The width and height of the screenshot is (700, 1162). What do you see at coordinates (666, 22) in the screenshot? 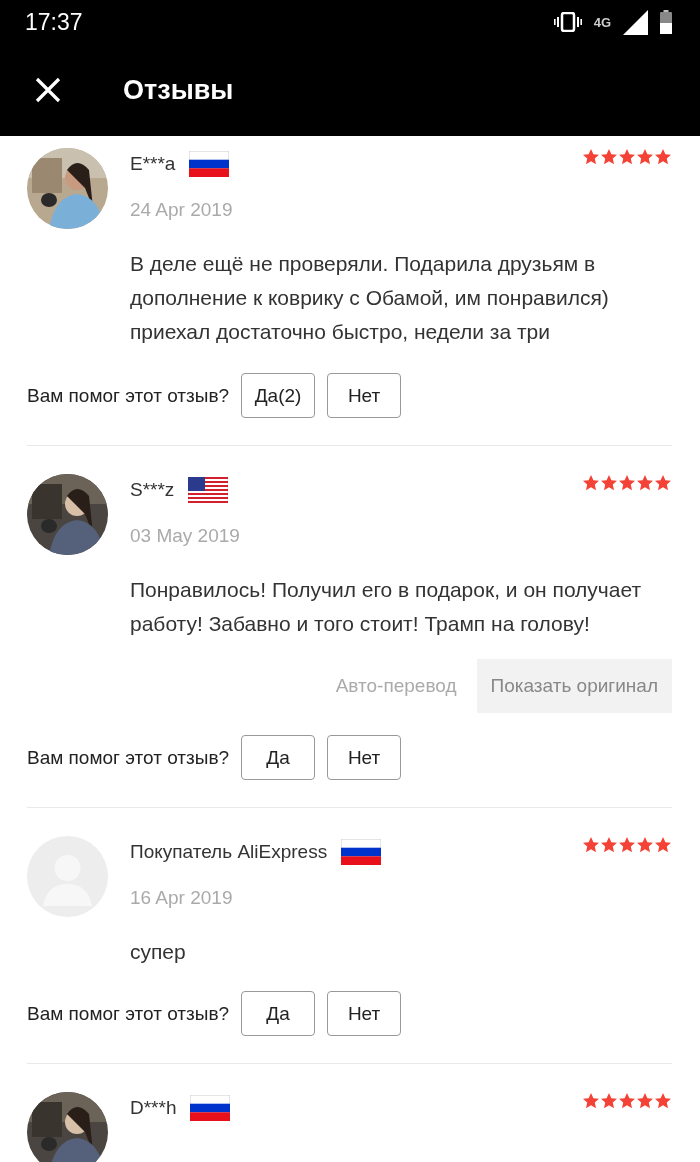
I see `battery-icon` at bounding box center [666, 22].